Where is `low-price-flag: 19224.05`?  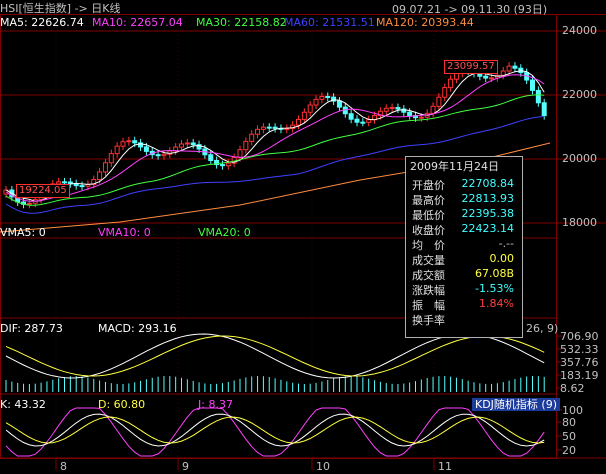
low-price-flag: 19224.05 is located at coordinates (43, 191).